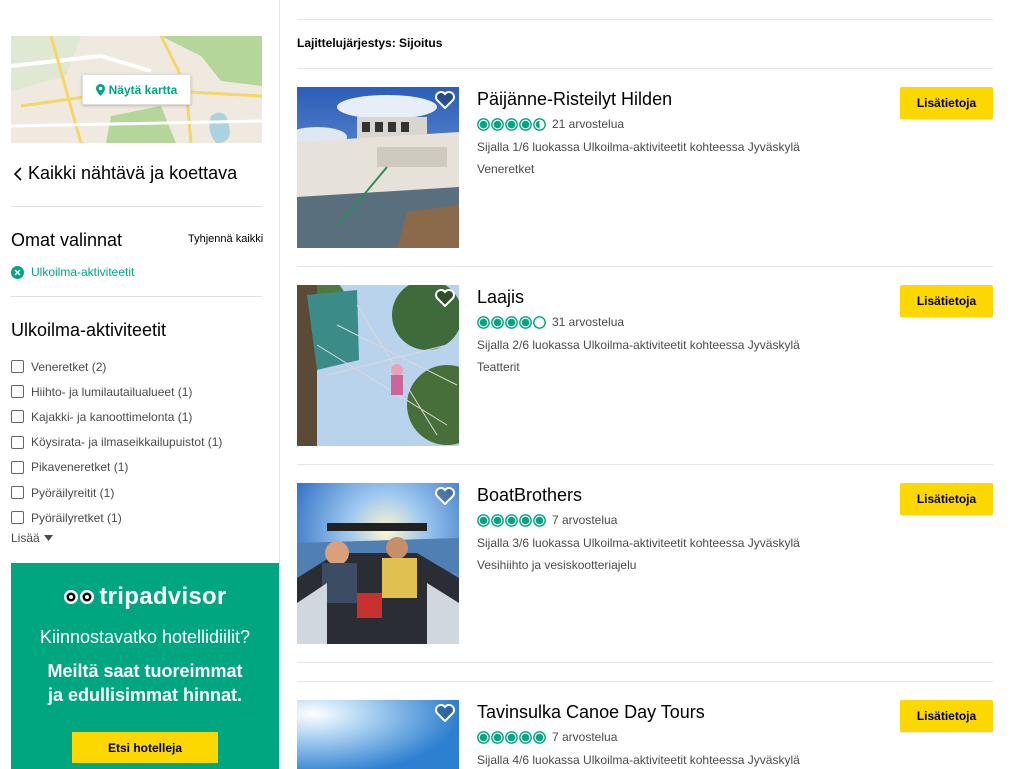 Image resolution: width=1024 pixels, height=769 pixels. What do you see at coordinates (574, 99) in the screenshot?
I see `listing-title: Päijänne-Risteilyt Hilden` at bounding box center [574, 99].